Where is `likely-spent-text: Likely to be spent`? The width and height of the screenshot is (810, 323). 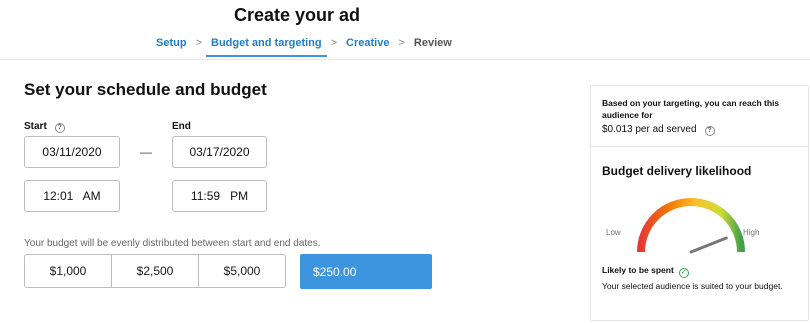
likely-spent-text: Likely to be spent is located at coordinates (638, 270).